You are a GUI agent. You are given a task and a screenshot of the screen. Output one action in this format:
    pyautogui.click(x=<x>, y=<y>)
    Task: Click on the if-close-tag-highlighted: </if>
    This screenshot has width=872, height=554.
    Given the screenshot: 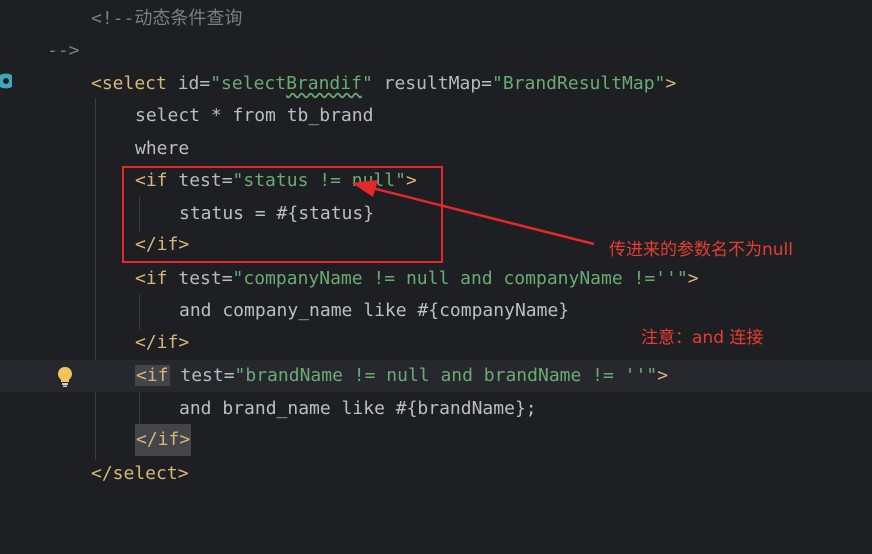 What is the action you would take?
    pyautogui.click(x=163, y=440)
    